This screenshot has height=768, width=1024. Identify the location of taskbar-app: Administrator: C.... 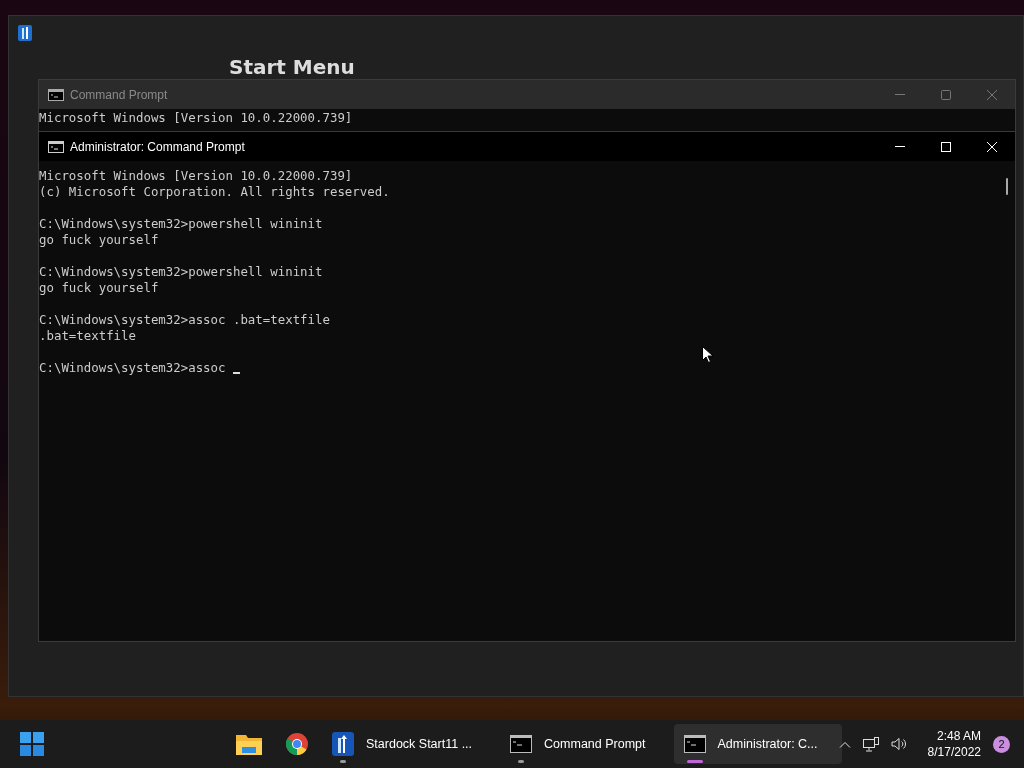
(757, 744).